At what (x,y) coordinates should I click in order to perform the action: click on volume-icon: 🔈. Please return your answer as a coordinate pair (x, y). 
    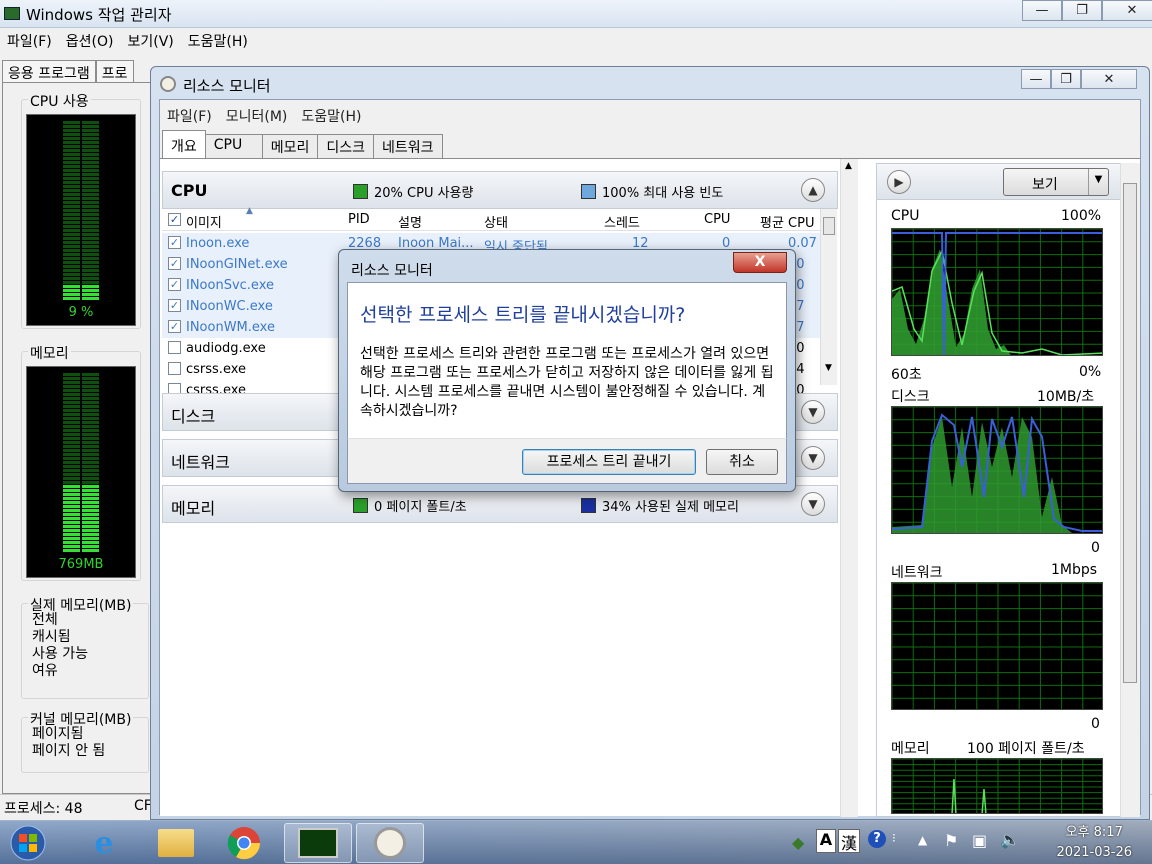
    Looking at the image, I should click on (1010, 839).